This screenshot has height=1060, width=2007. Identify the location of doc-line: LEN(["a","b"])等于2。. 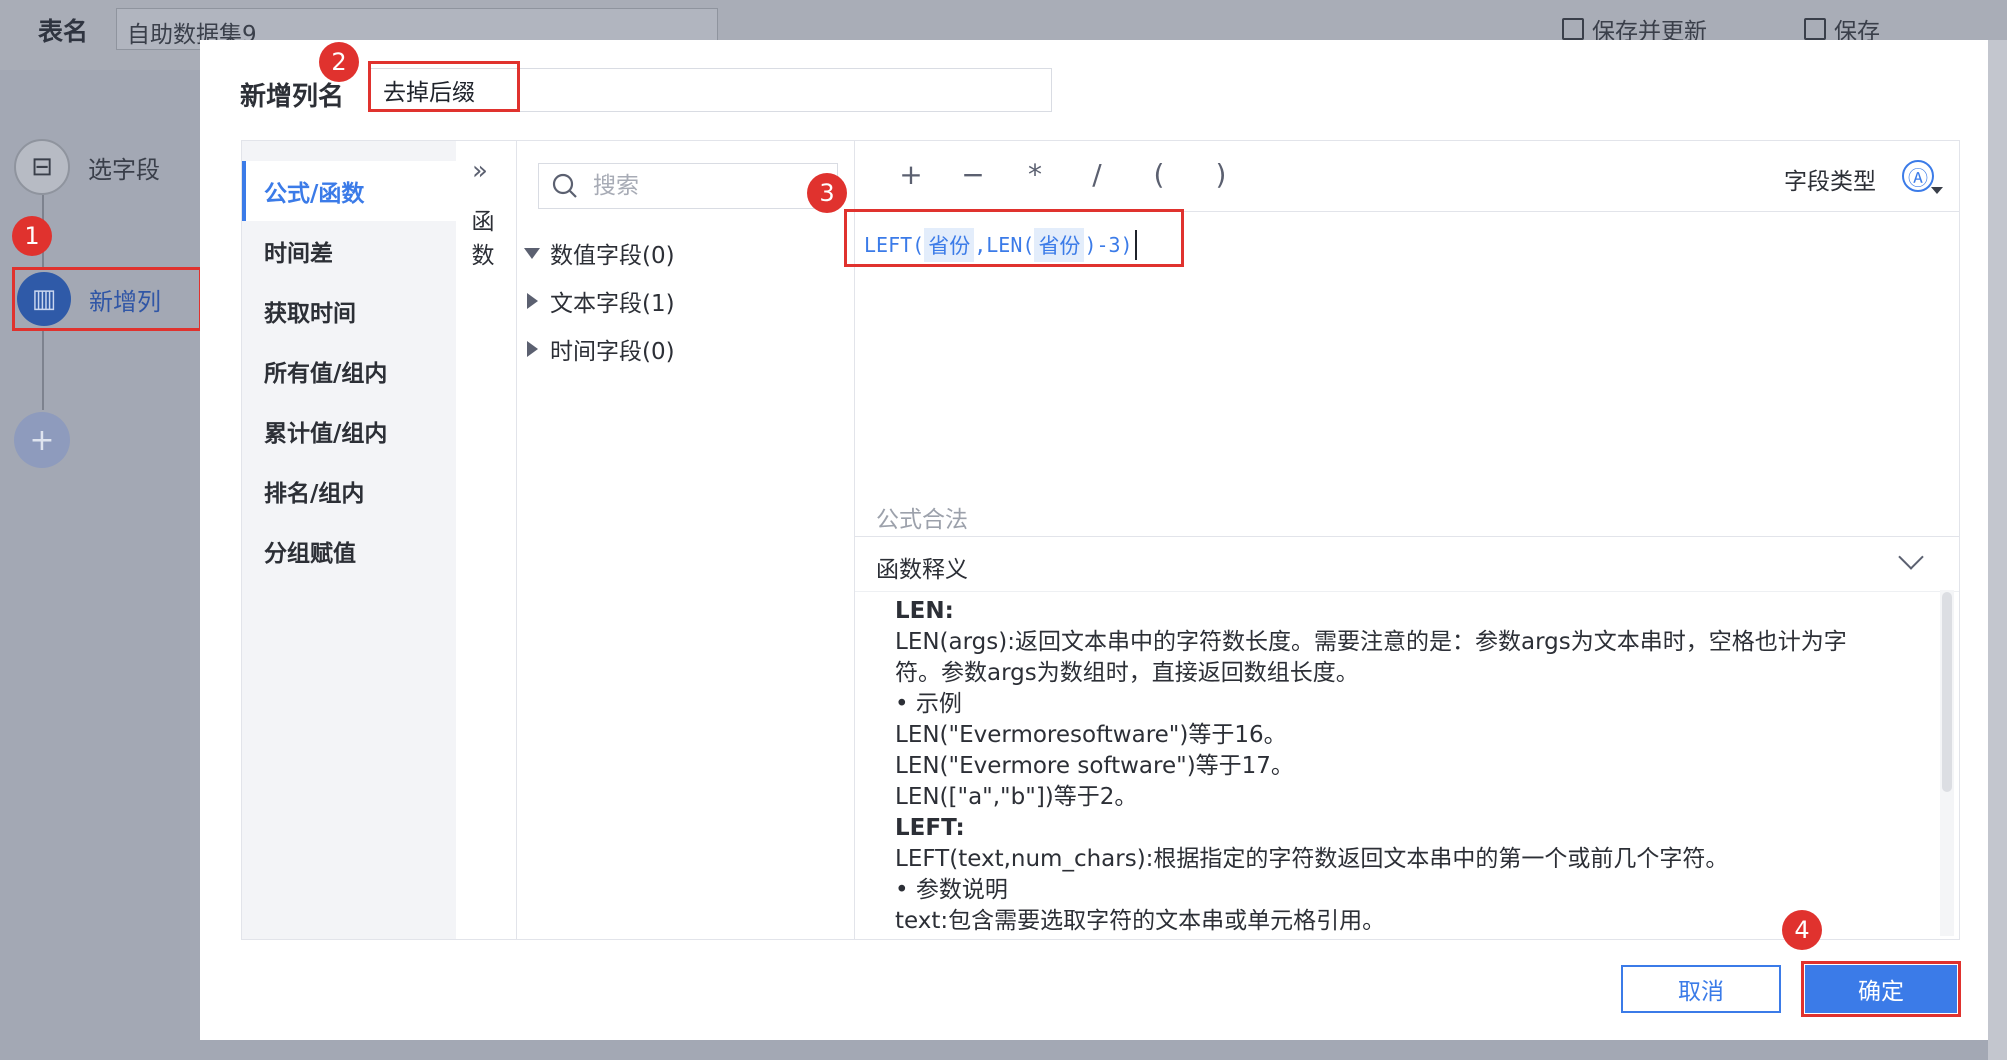
(1016, 797).